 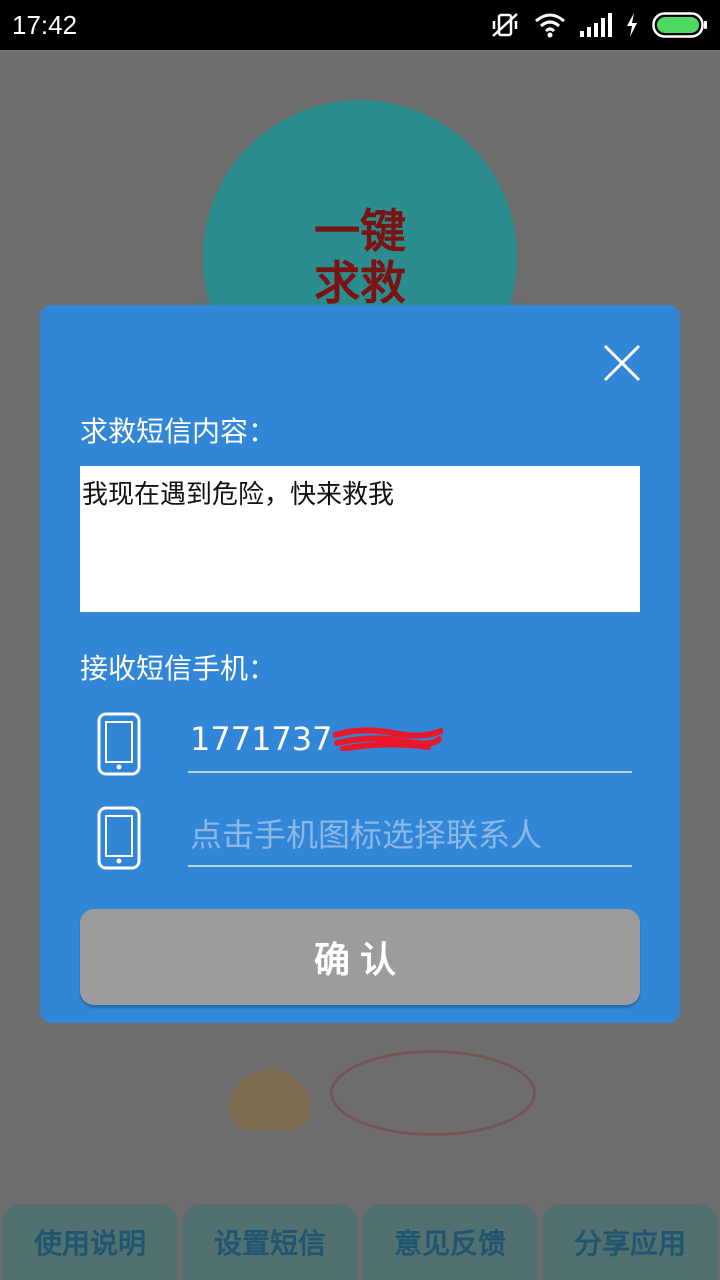 I want to click on close-icon, so click(x=622, y=363).